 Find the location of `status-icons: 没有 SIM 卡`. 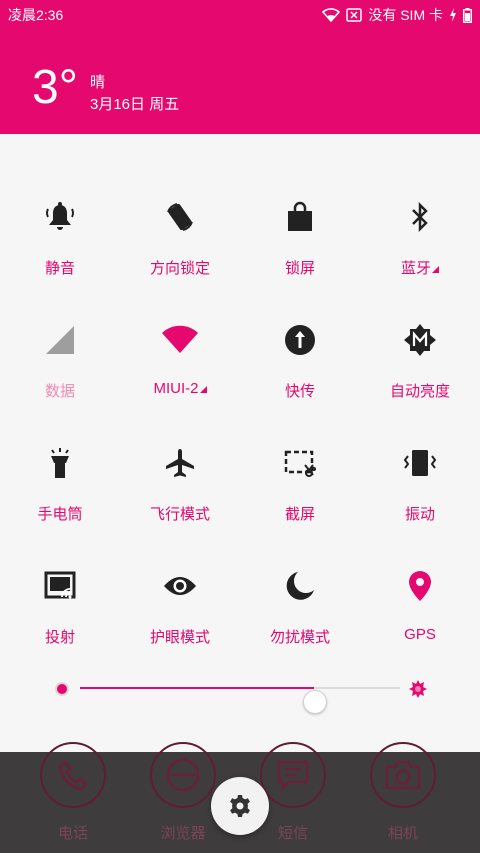

status-icons: 没有 SIM 卡 is located at coordinates (397, 15).